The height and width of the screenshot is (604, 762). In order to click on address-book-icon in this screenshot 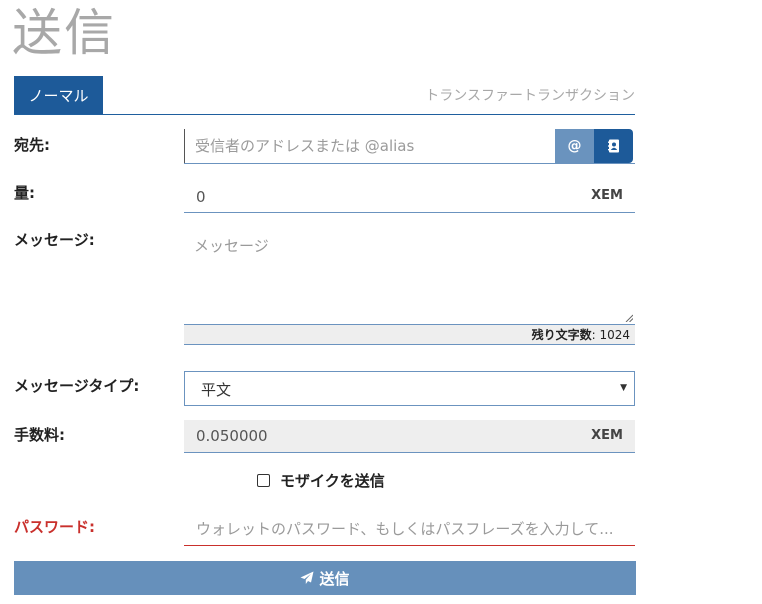, I will do `click(613, 146)`.